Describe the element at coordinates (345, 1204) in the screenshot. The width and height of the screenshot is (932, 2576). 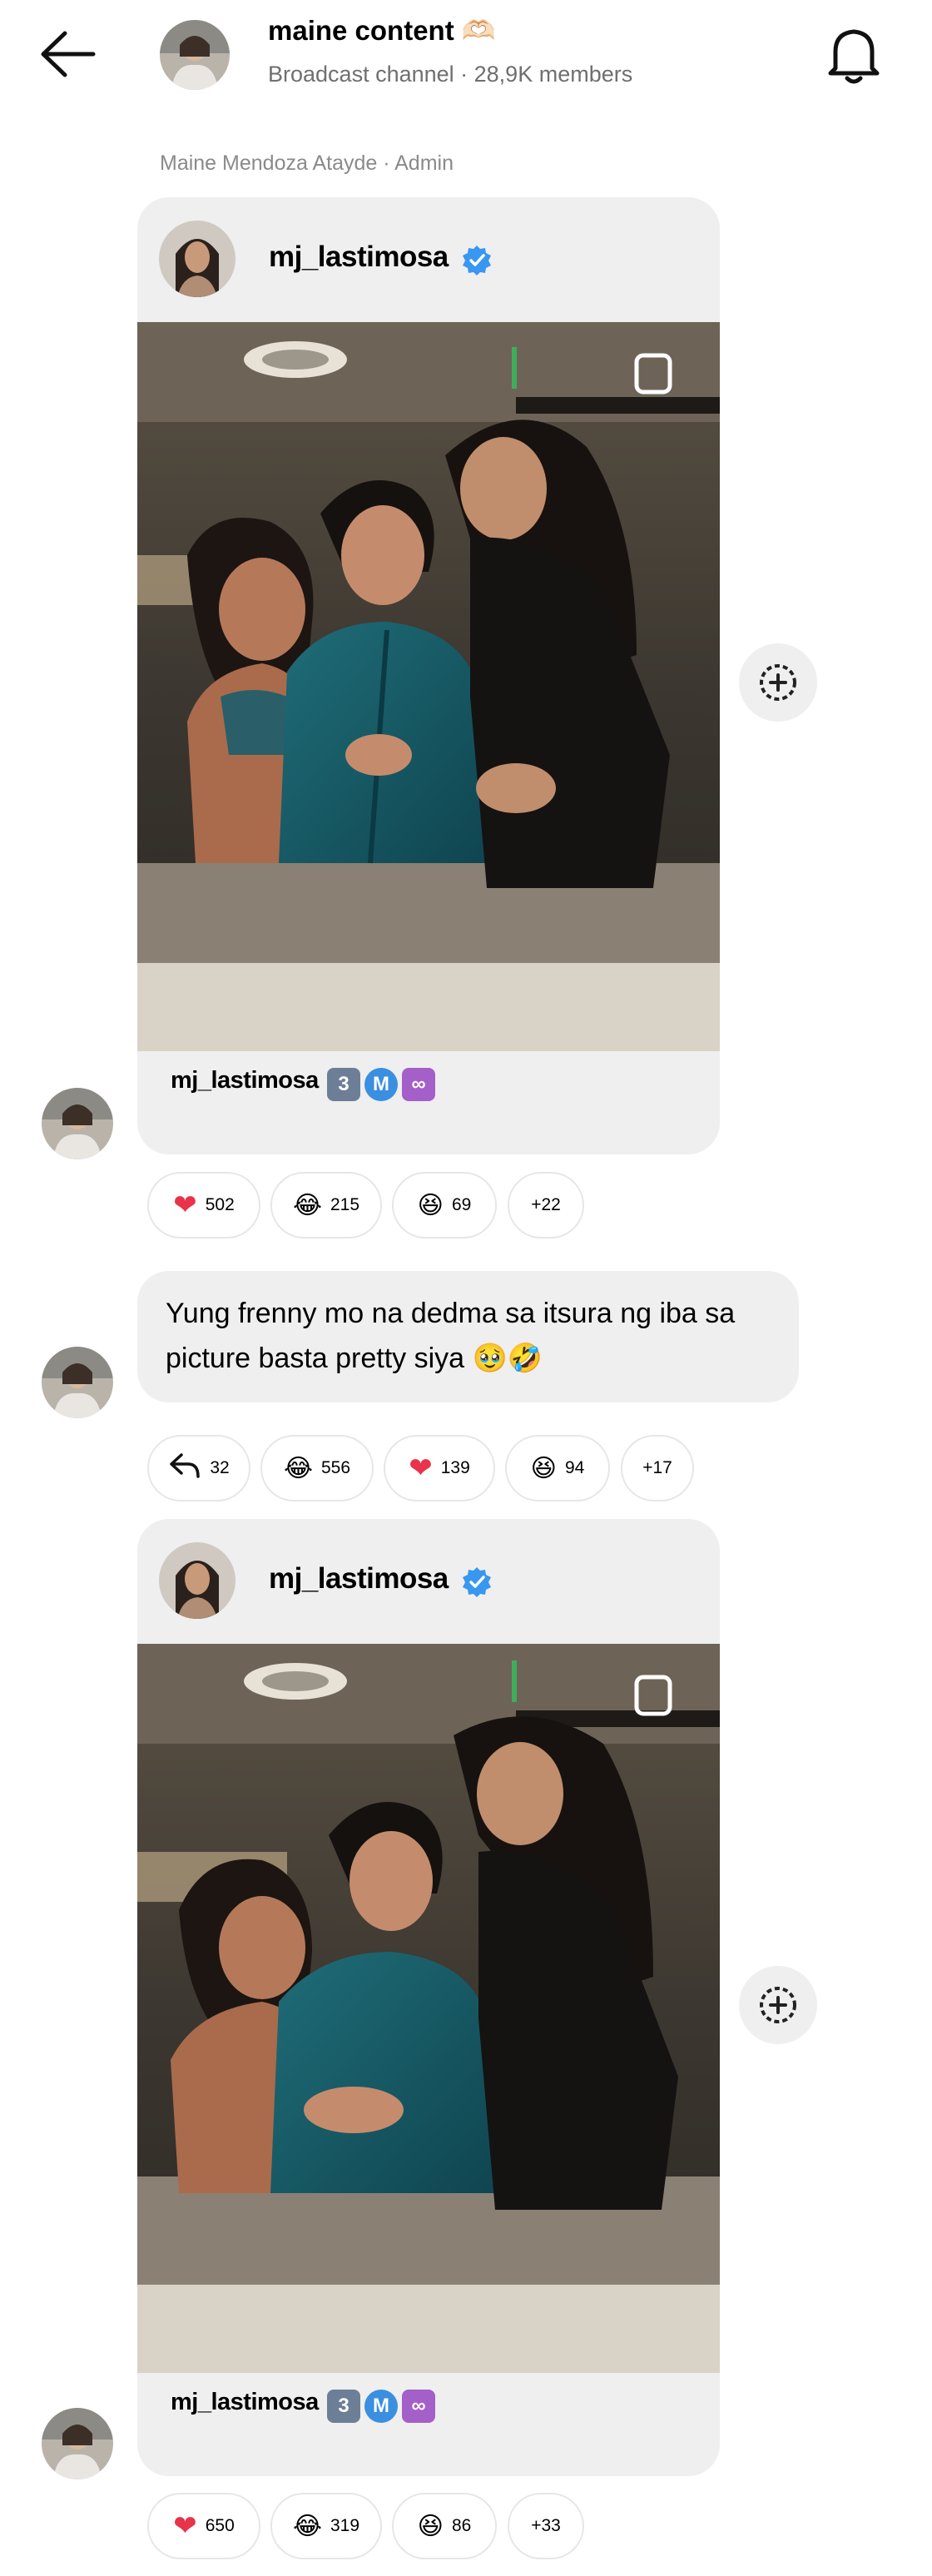
I see `reaction-count: 215` at that location.